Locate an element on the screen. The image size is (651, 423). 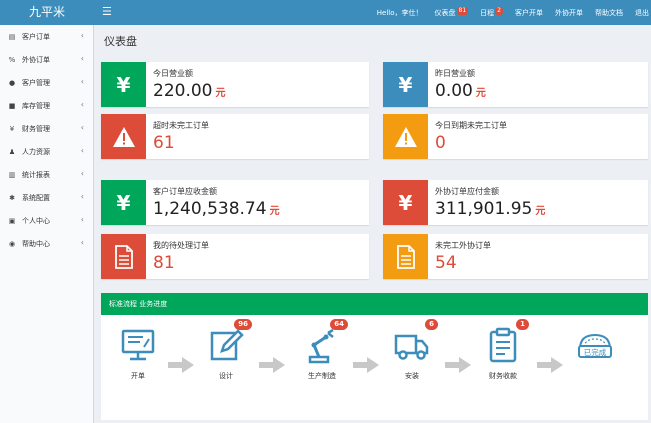
stat-value: 1,240,538.74 元 is located at coordinates (216, 209).